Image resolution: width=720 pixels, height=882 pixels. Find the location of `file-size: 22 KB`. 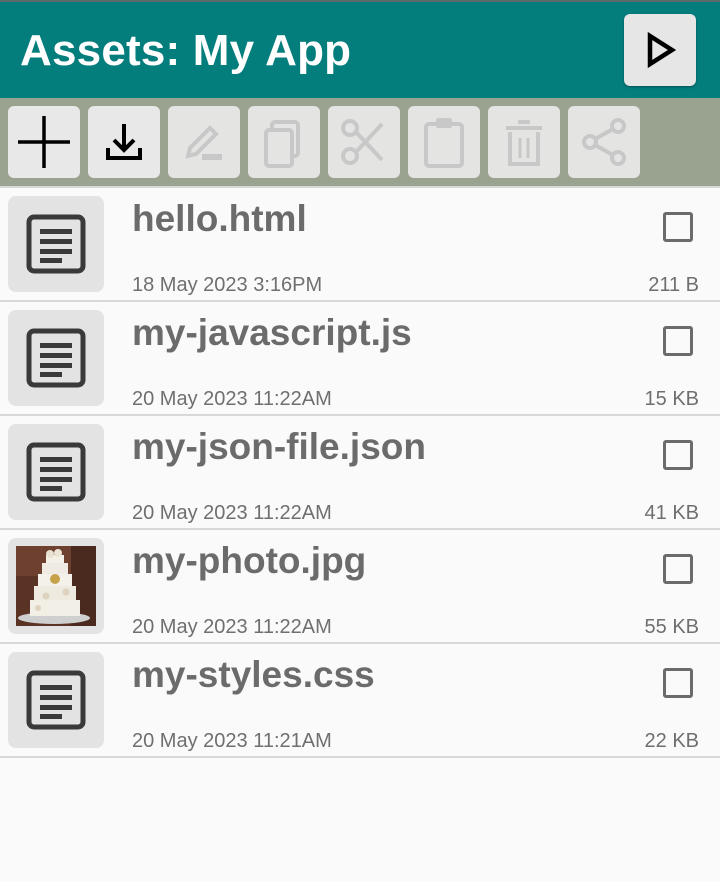

file-size: 22 KB is located at coordinates (671, 741).